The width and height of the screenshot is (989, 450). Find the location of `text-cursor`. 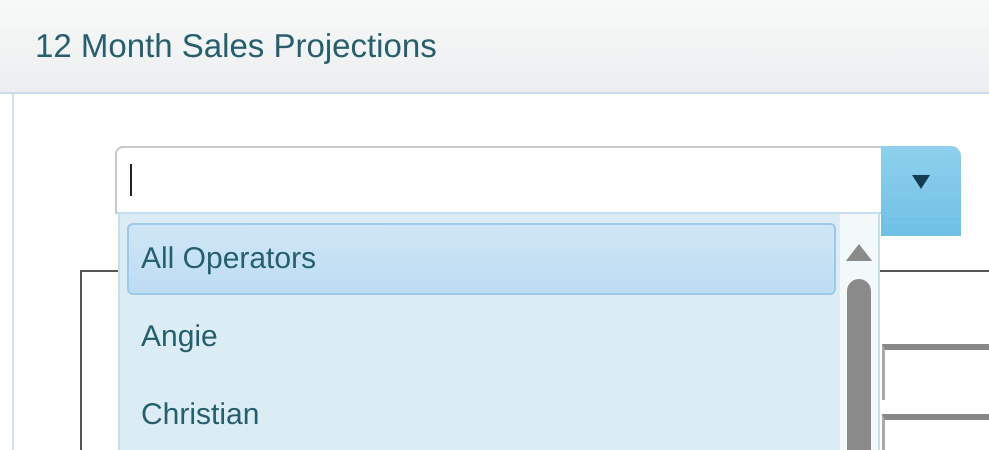

text-cursor is located at coordinates (131, 180).